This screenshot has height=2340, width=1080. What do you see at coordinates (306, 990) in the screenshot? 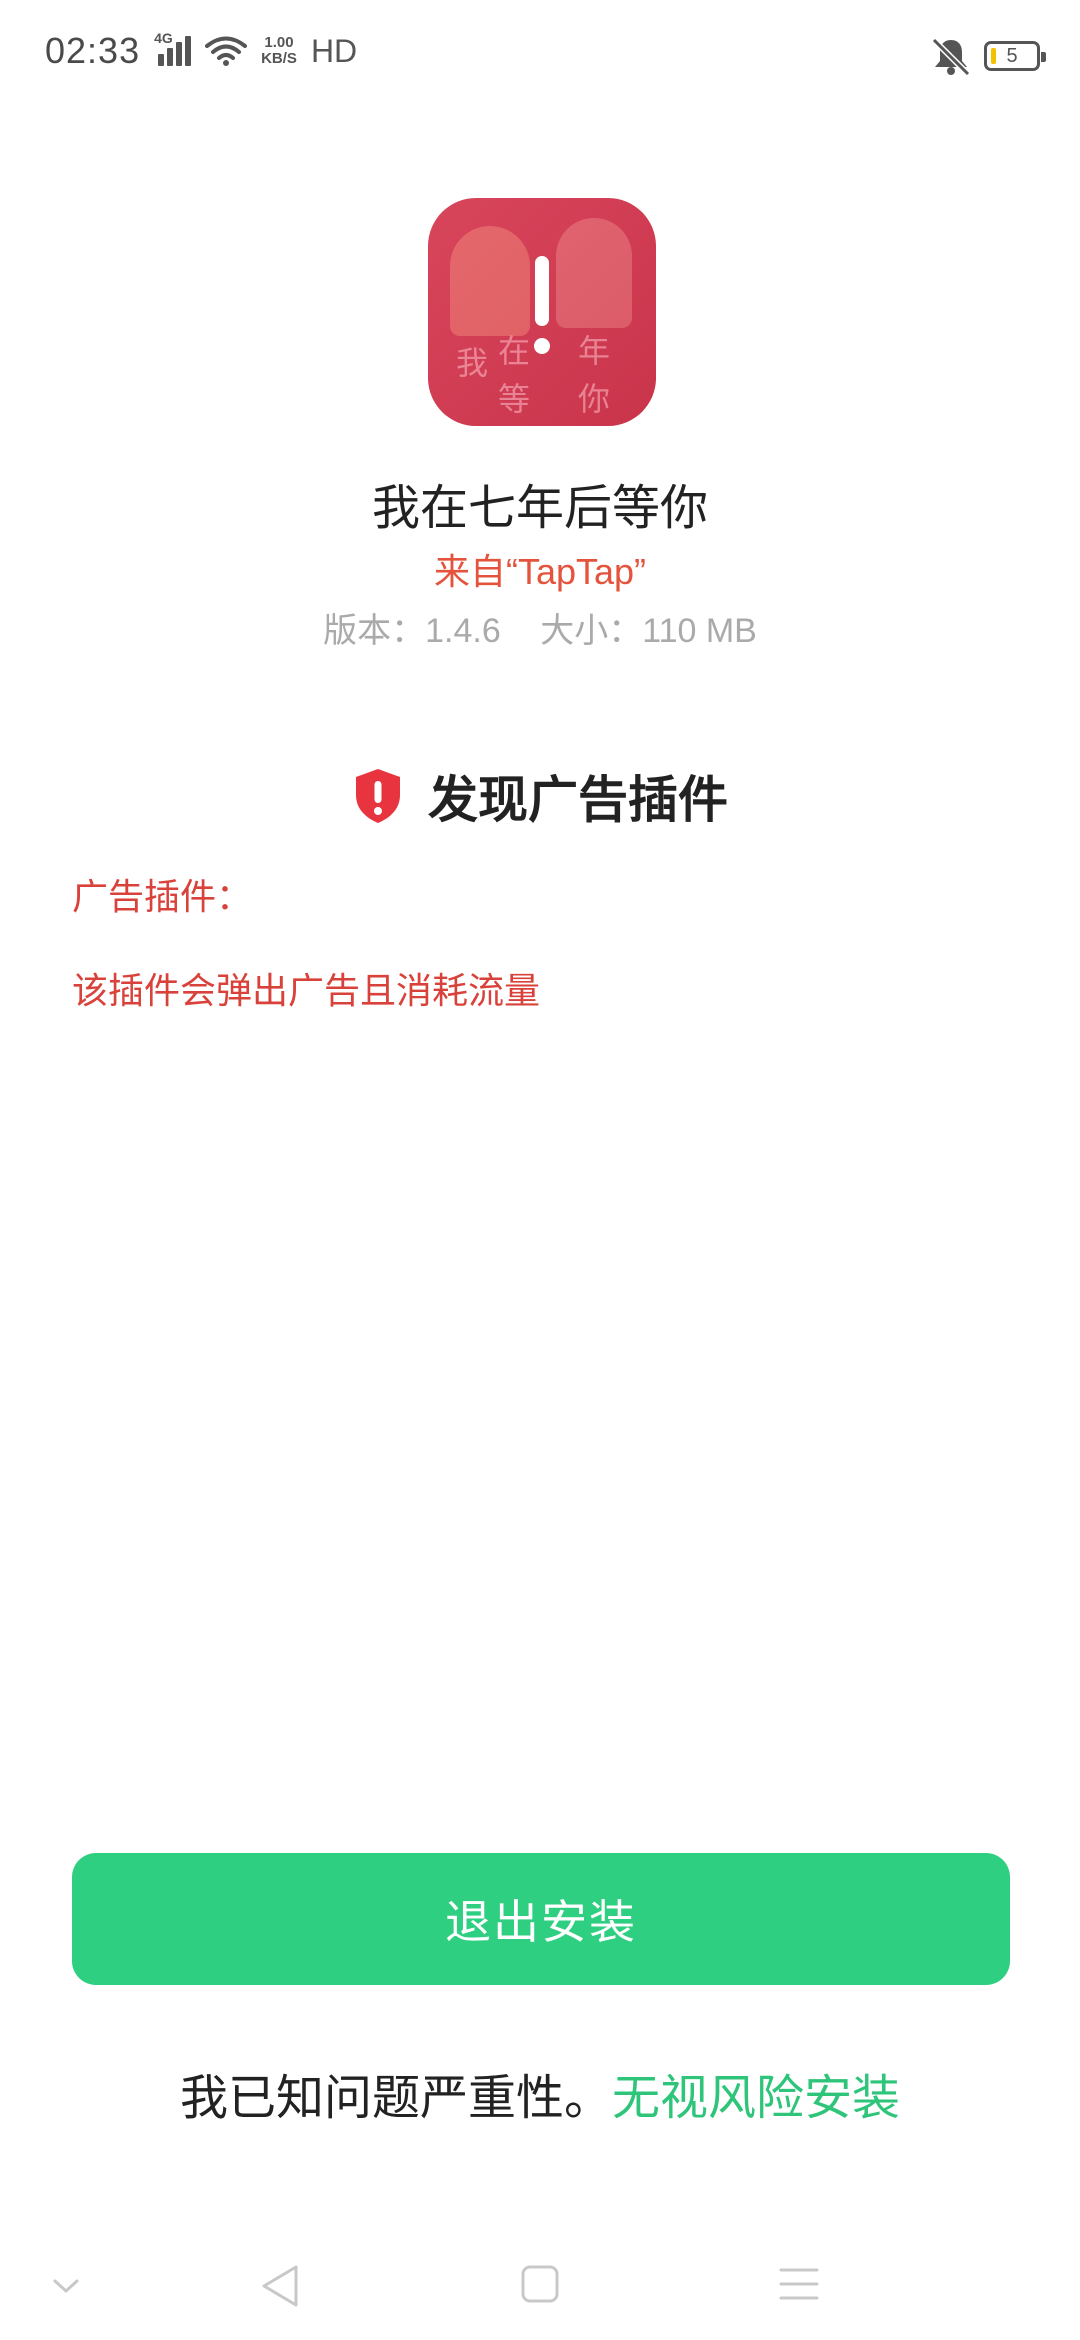
I see `plugin-description: 该插件会弹出广告且消耗流量` at bounding box center [306, 990].